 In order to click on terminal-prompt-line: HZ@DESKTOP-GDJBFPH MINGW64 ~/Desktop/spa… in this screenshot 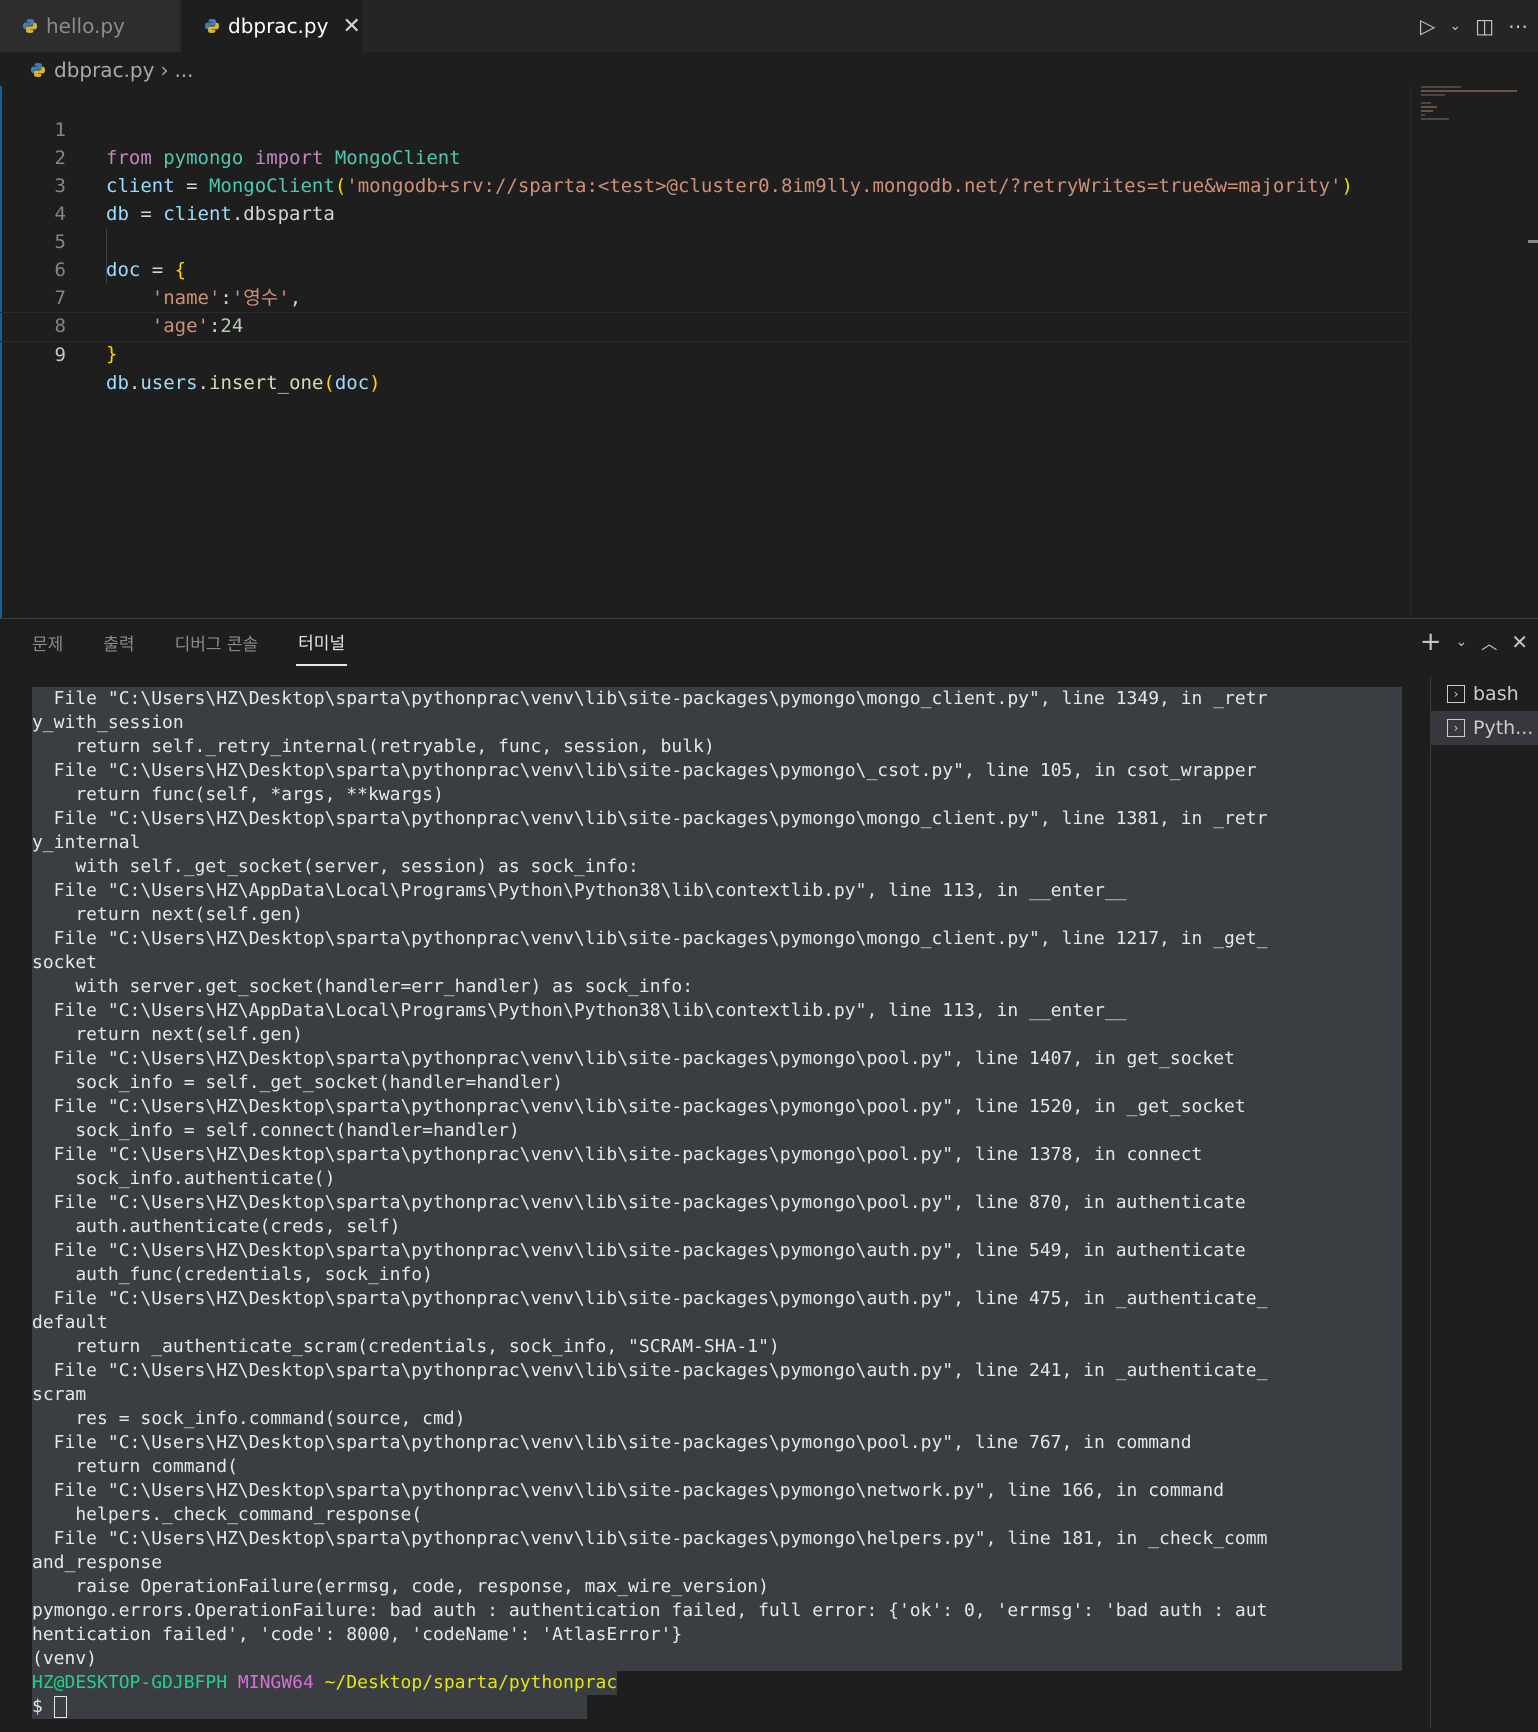, I will do `click(325, 1683)`.